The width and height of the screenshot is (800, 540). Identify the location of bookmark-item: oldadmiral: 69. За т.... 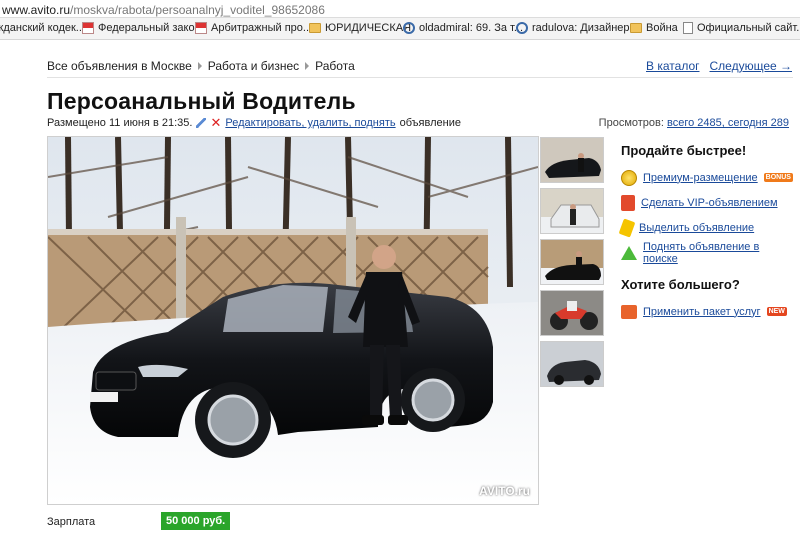
(462, 28).